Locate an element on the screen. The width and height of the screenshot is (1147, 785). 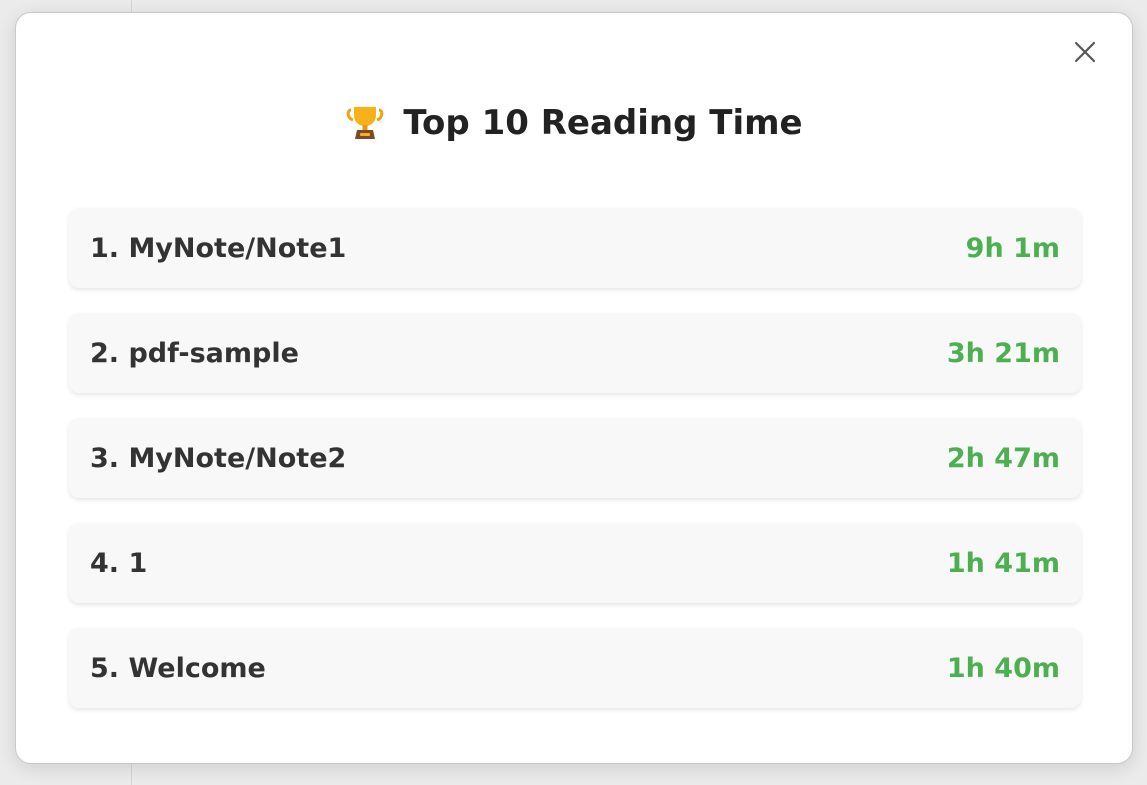
item-label: 5. Welcome is located at coordinates (178, 668).